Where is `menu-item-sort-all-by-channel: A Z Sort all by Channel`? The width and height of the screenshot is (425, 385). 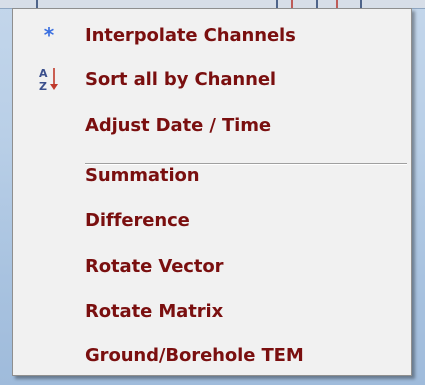 menu-item-sort-all-by-channel: A Z Sort all by Channel is located at coordinates (212, 79).